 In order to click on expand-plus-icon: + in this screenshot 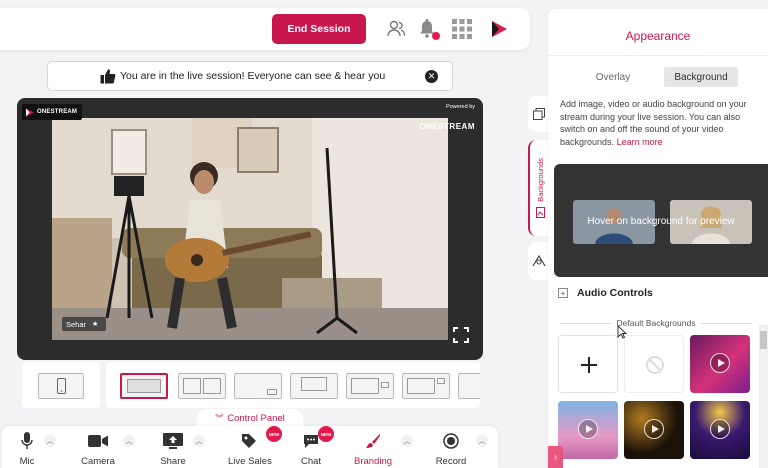, I will do `click(563, 293)`.